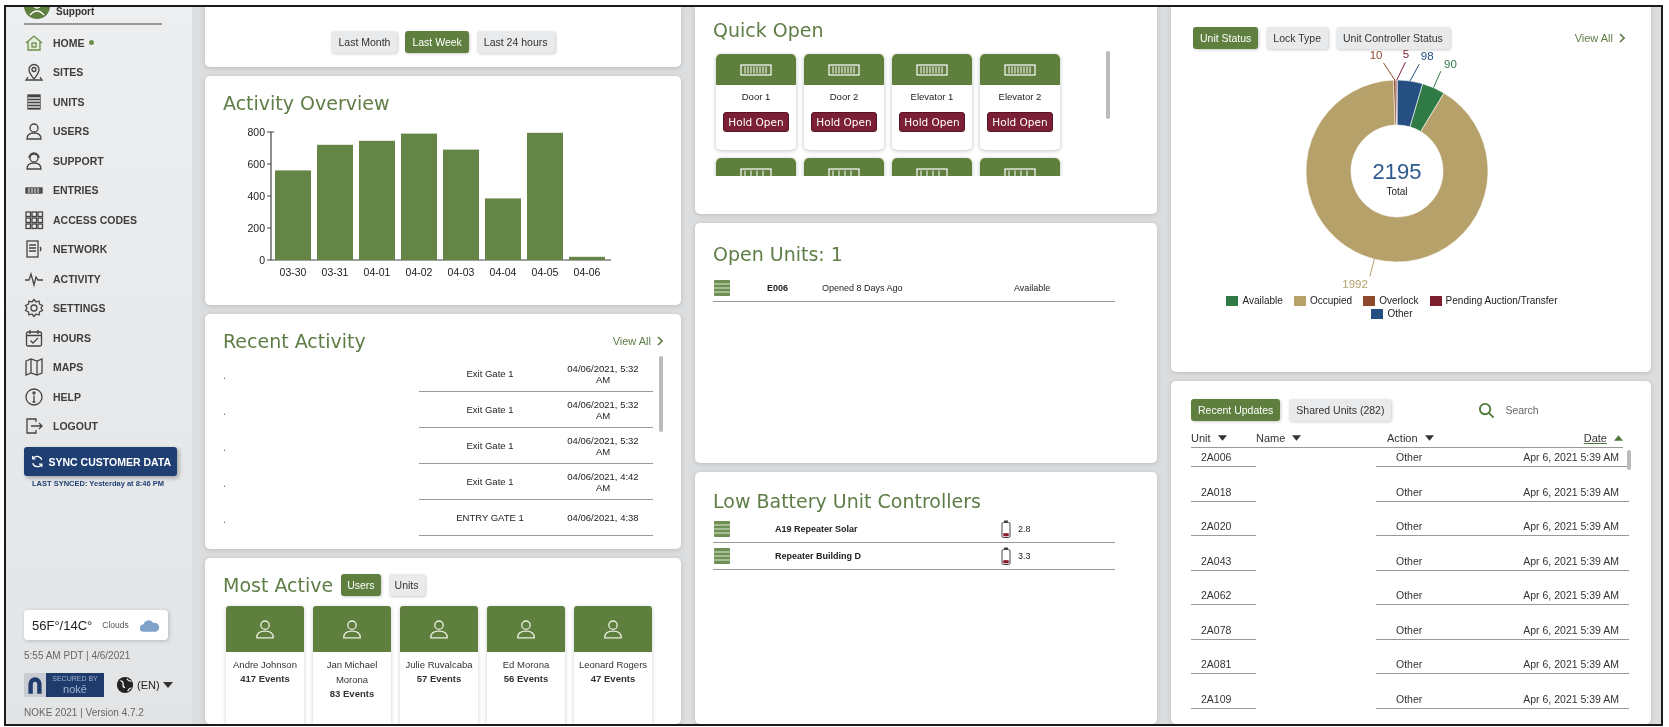  What do you see at coordinates (587, 272) in the screenshot?
I see `tick-label: 04-06` at bounding box center [587, 272].